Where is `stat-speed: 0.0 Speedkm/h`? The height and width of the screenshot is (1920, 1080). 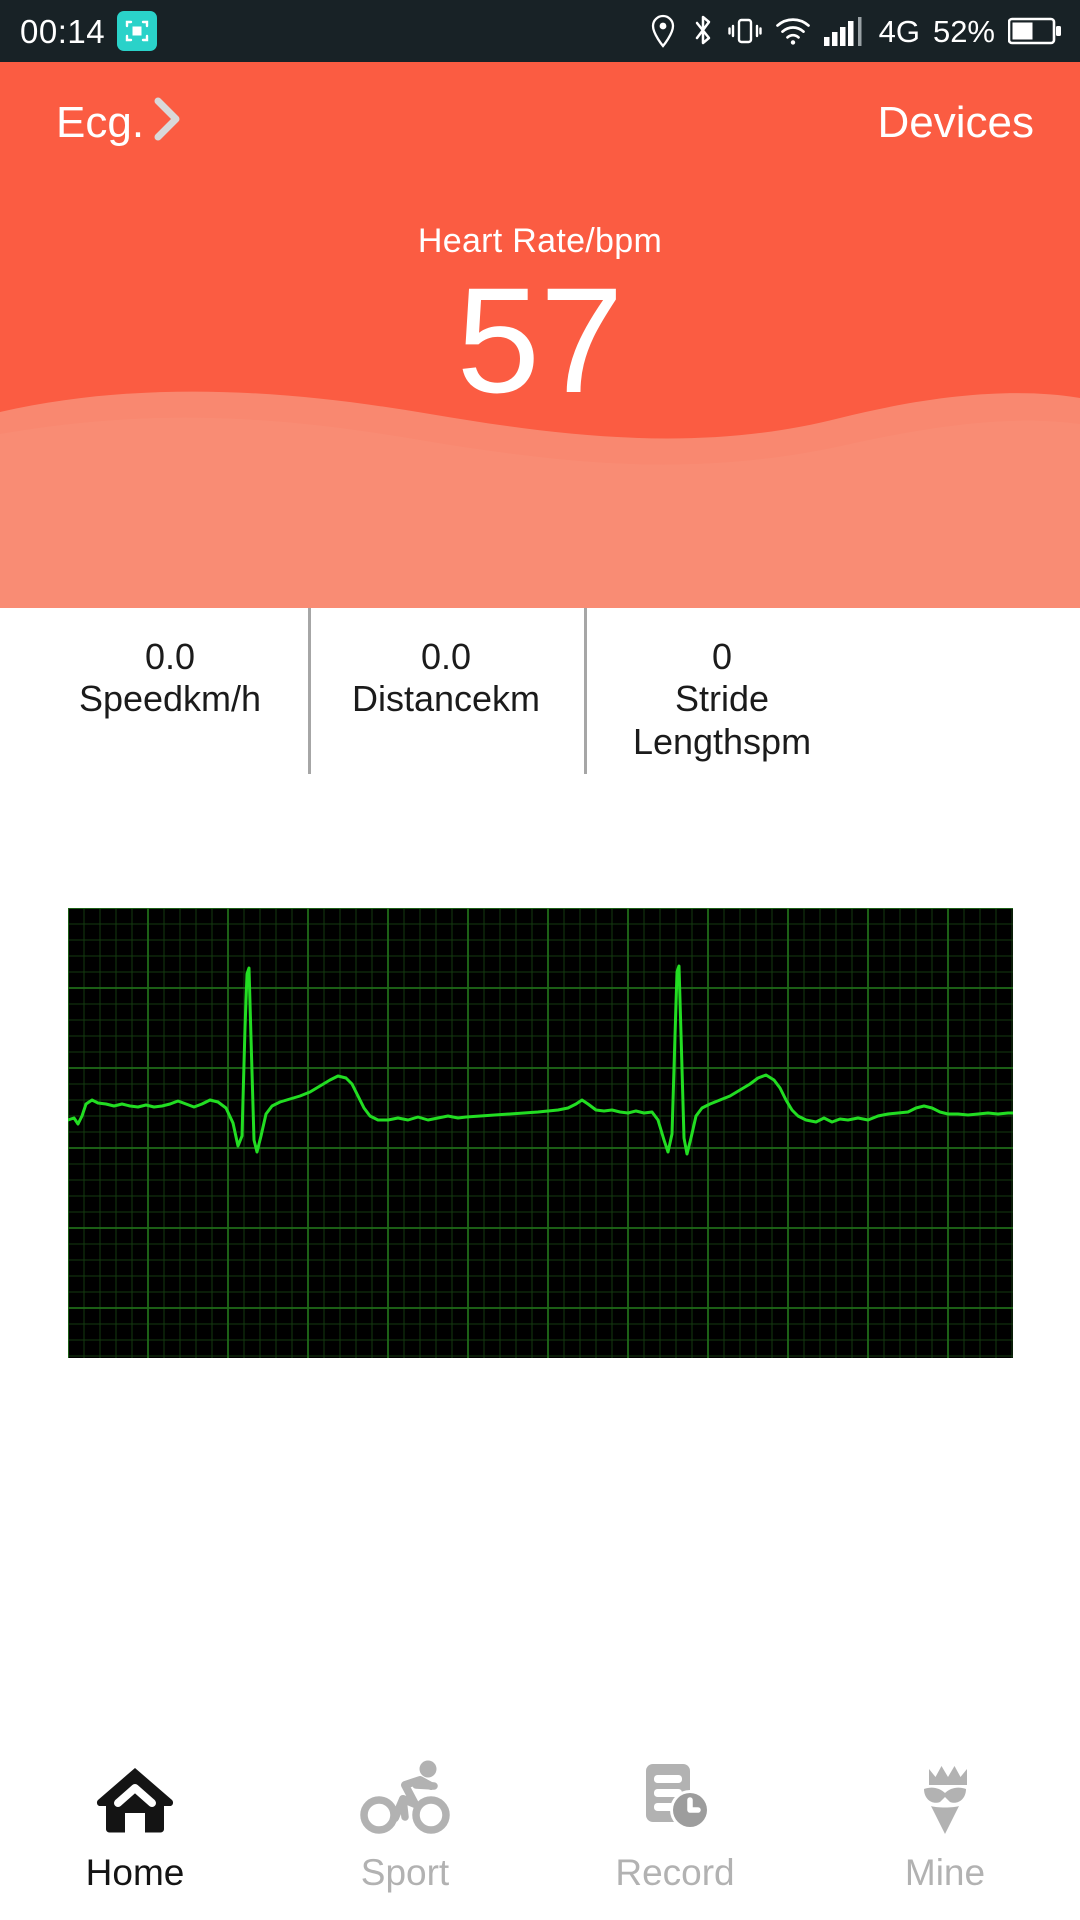
stat-speed: 0.0 Speedkm/h is located at coordinates (170, 691).